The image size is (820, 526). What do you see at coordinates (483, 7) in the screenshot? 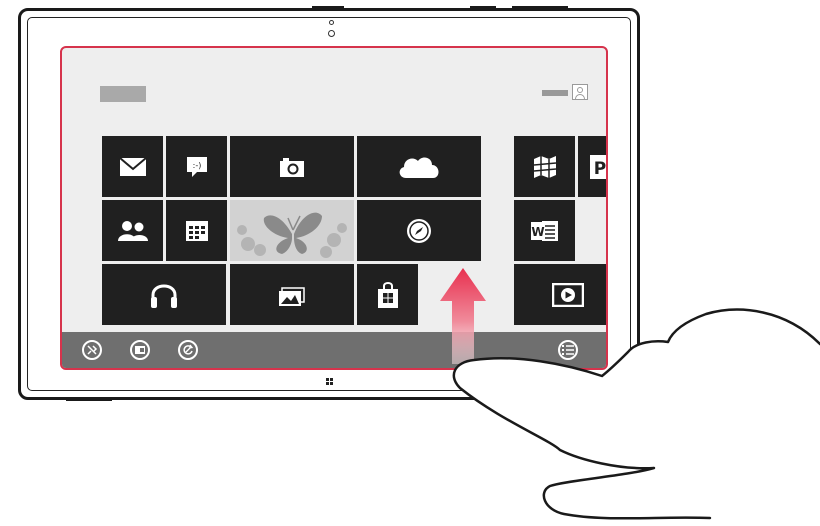
I see `hardware-button-volume` at bounding box center [483, 7].